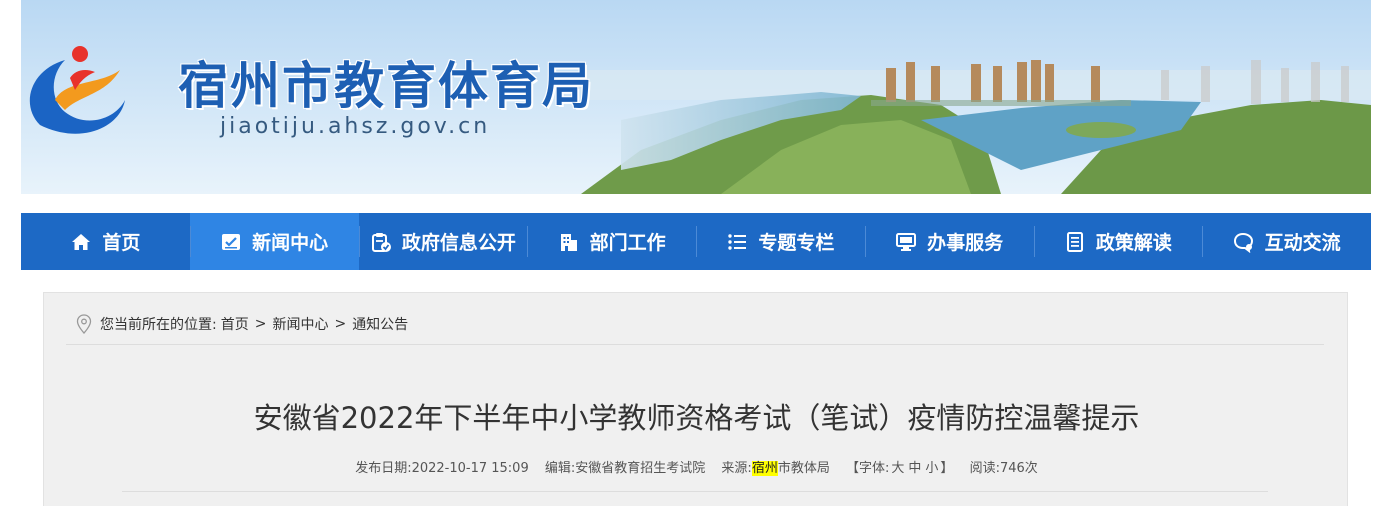 The height and width of the screenshot is (506, 1379). What do you see at coordinates (380, 324) in the screenshot?
I see `breadcrumb-notice-link: 通知公告` at bounding box center [380, 324].